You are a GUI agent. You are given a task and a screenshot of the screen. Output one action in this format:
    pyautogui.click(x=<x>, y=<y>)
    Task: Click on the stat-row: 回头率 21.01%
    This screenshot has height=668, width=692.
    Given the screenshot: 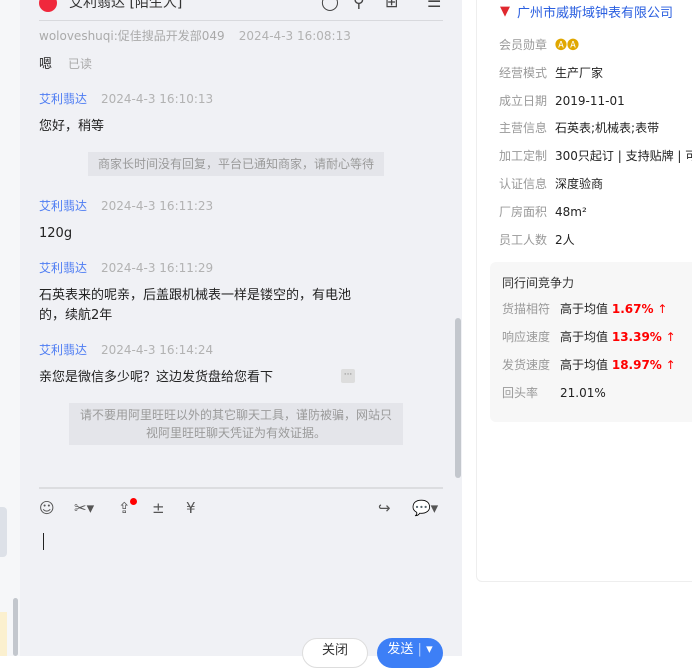 What is the action you would take?
    pyautogui.click(x=554, y=393)
    